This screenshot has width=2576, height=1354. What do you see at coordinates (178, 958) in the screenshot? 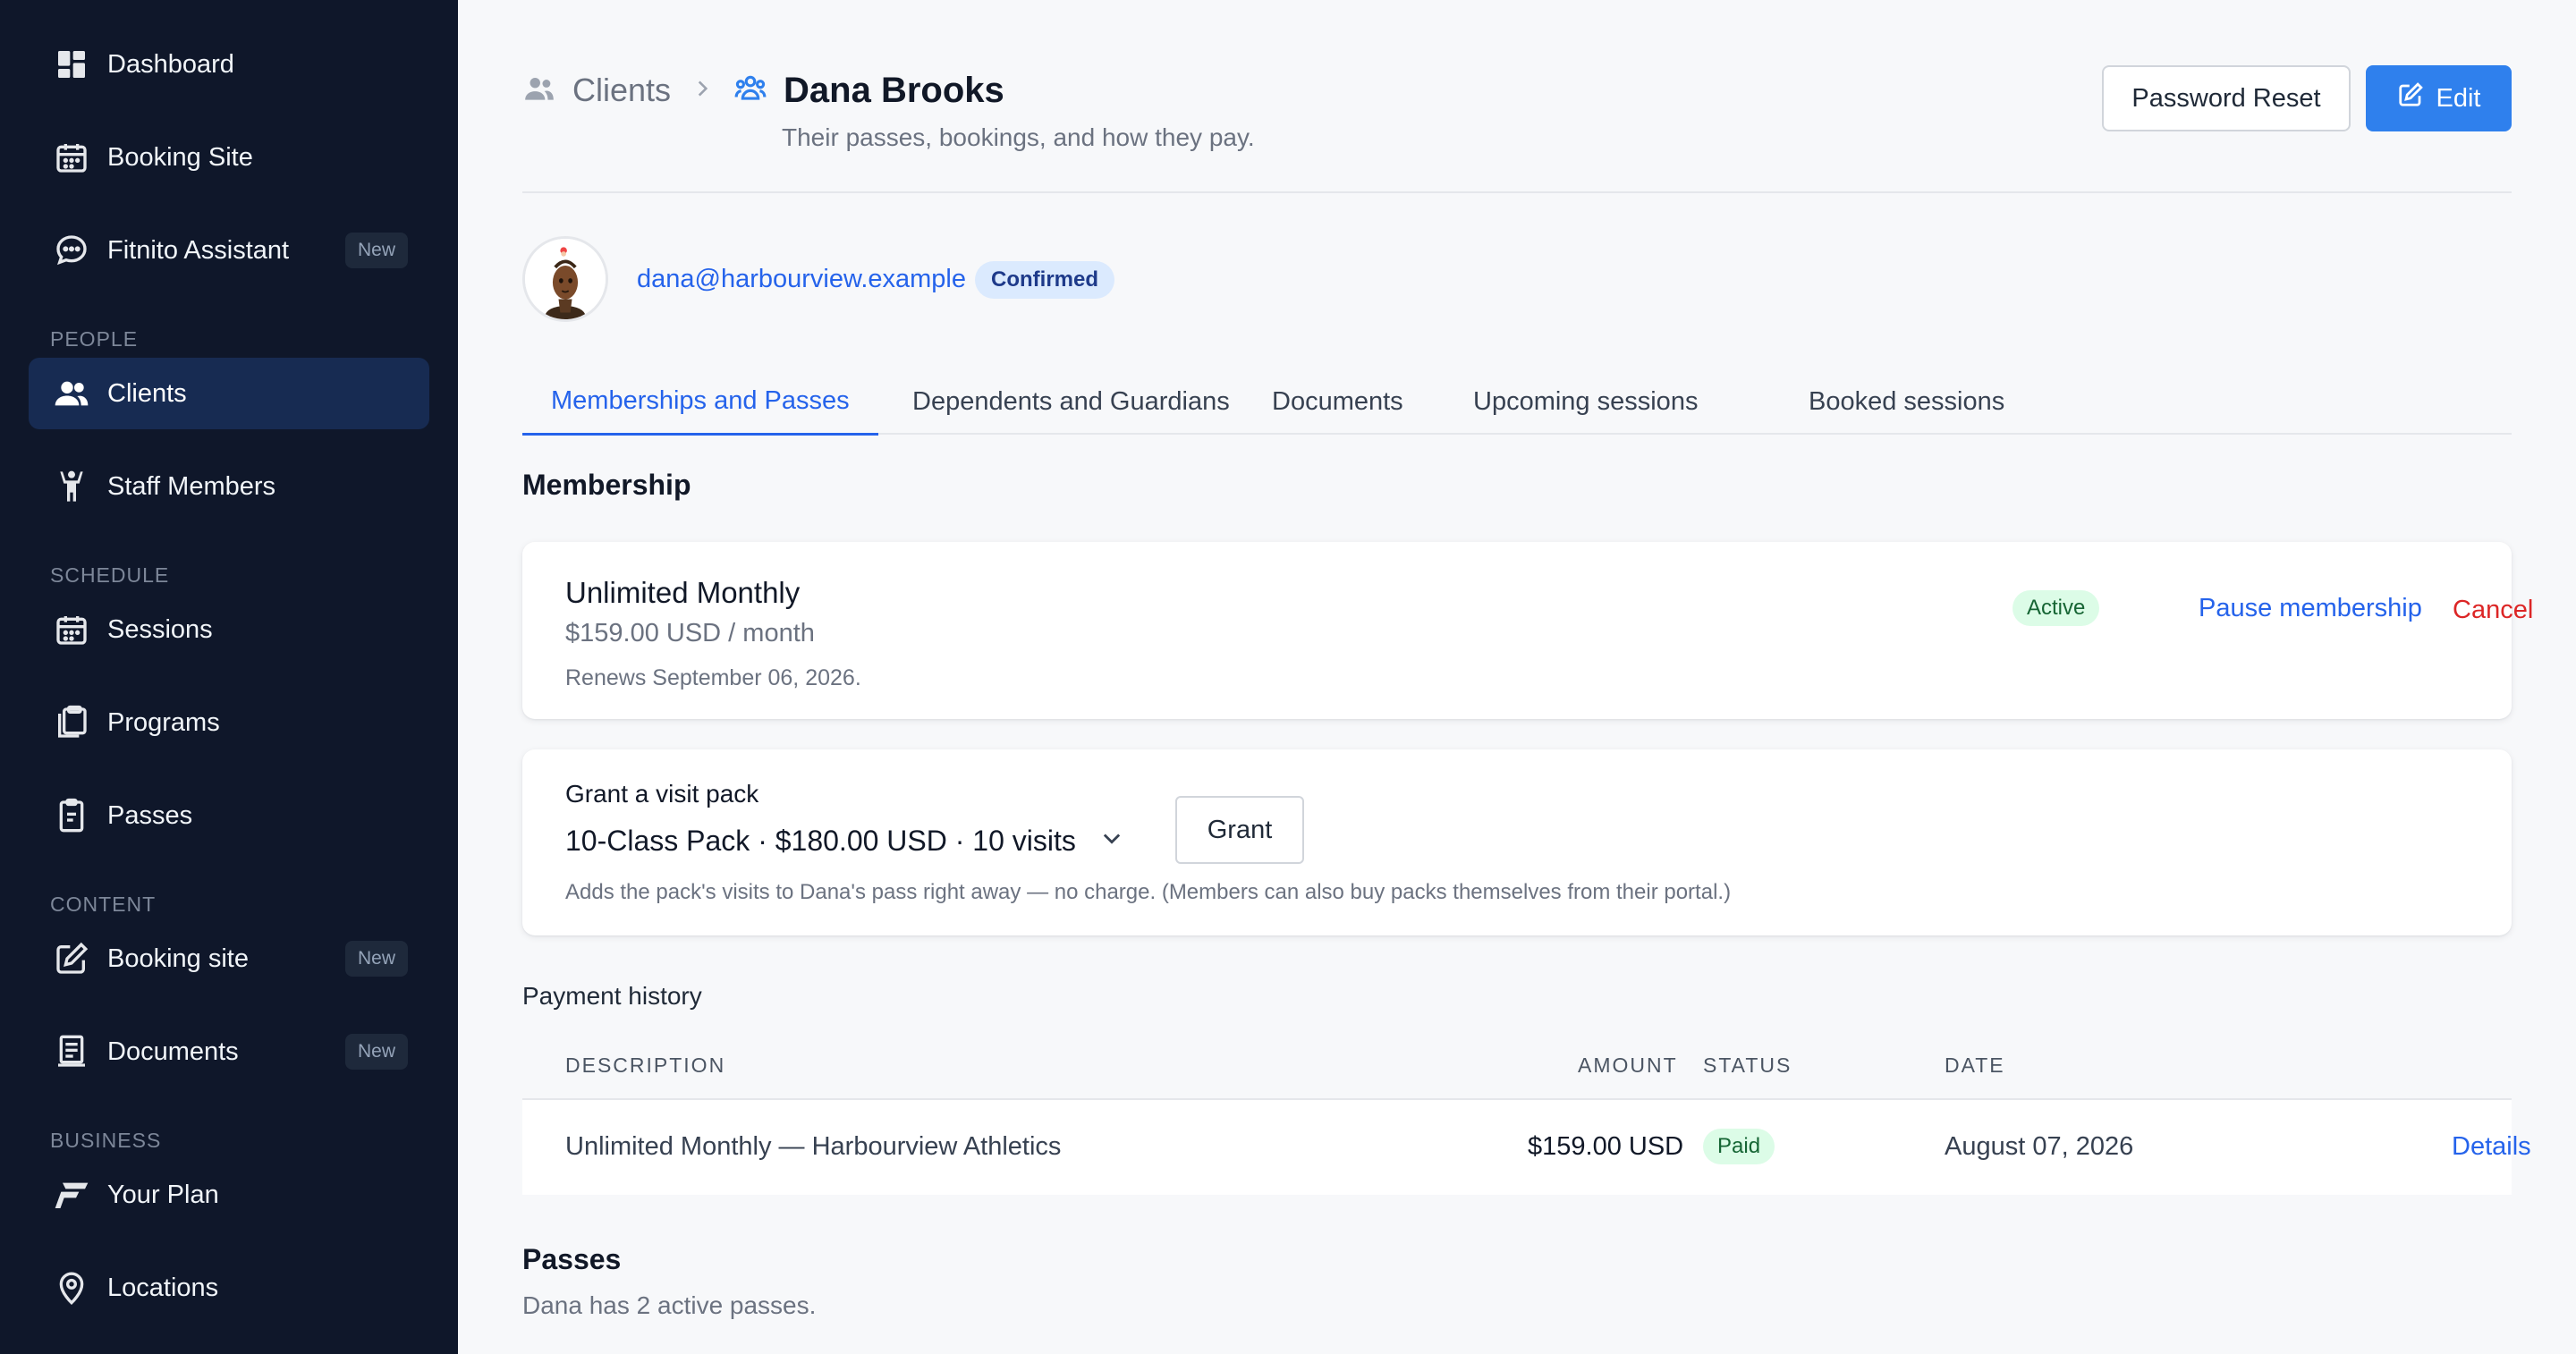
I see `sidebar-item-label: Booking site` at bounding box center [178, 958].